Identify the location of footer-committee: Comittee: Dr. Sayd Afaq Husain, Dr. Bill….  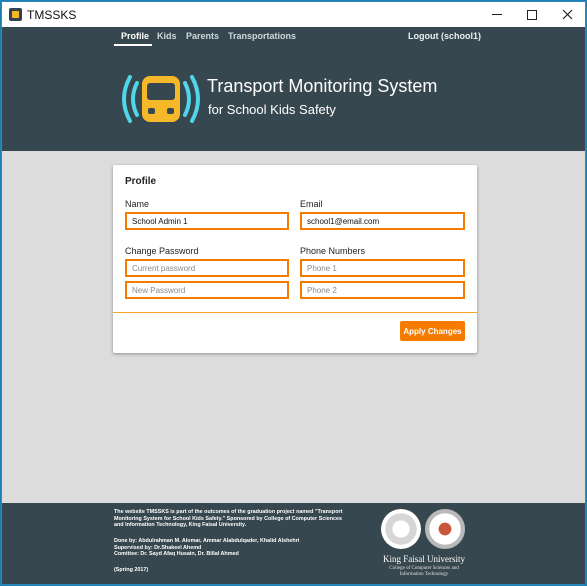
(176, 554).